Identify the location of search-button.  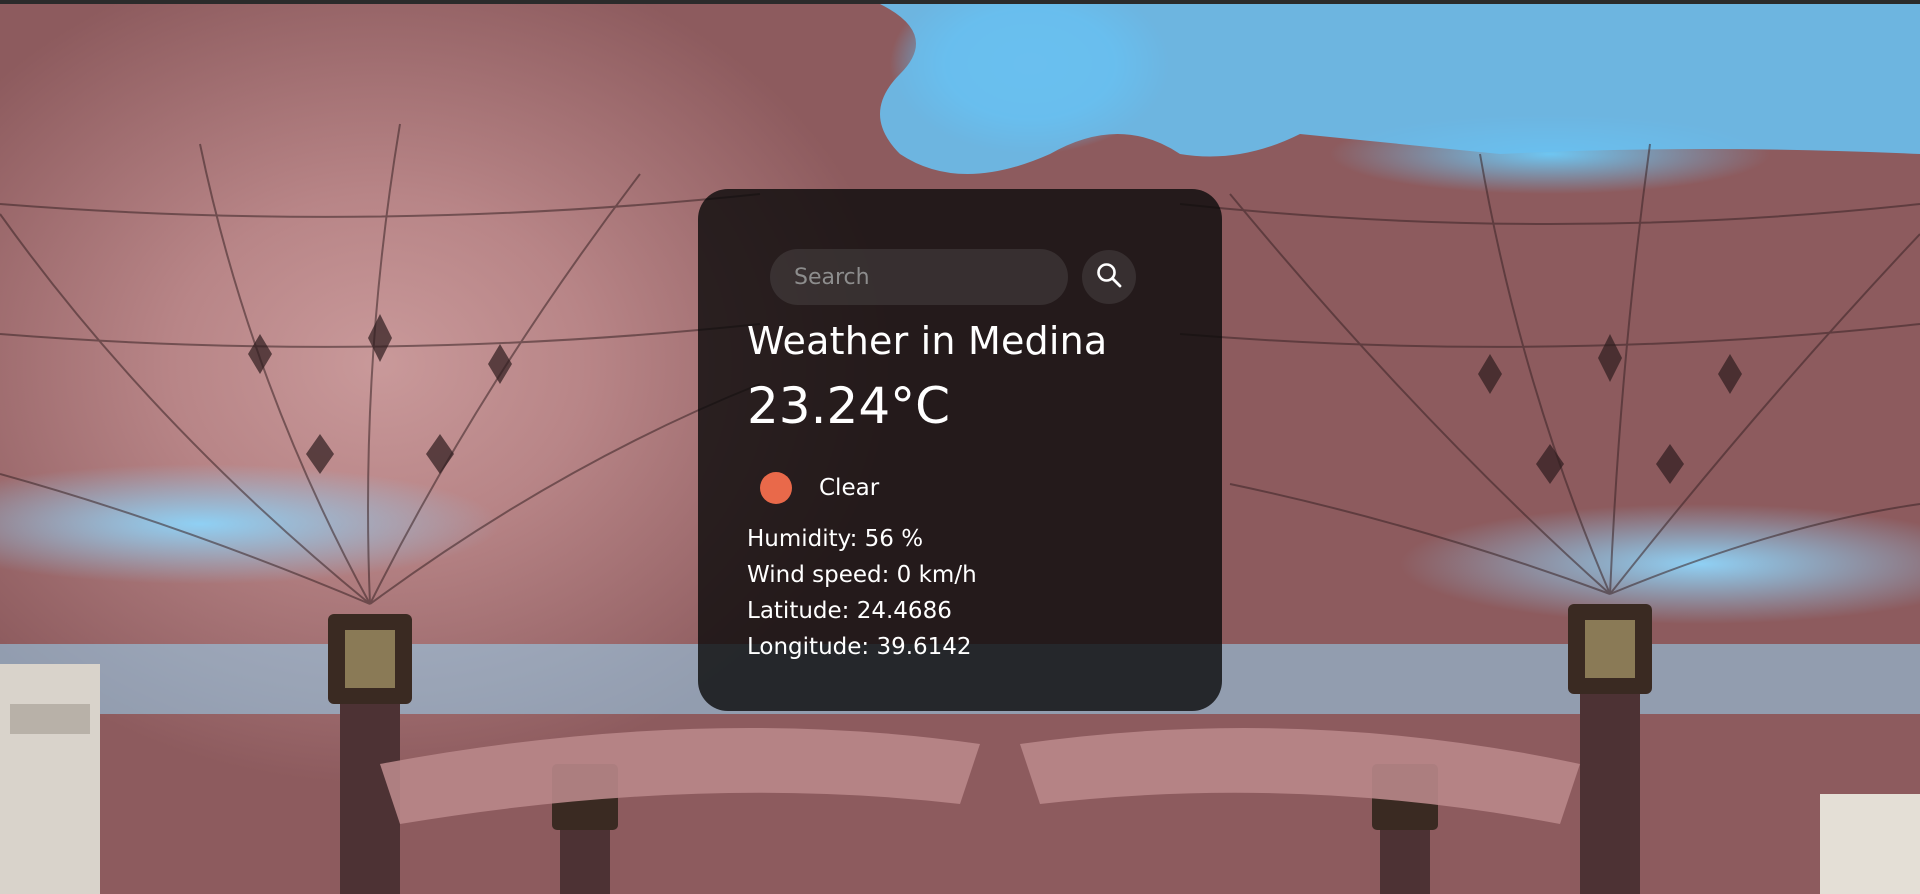
(1109, 277).